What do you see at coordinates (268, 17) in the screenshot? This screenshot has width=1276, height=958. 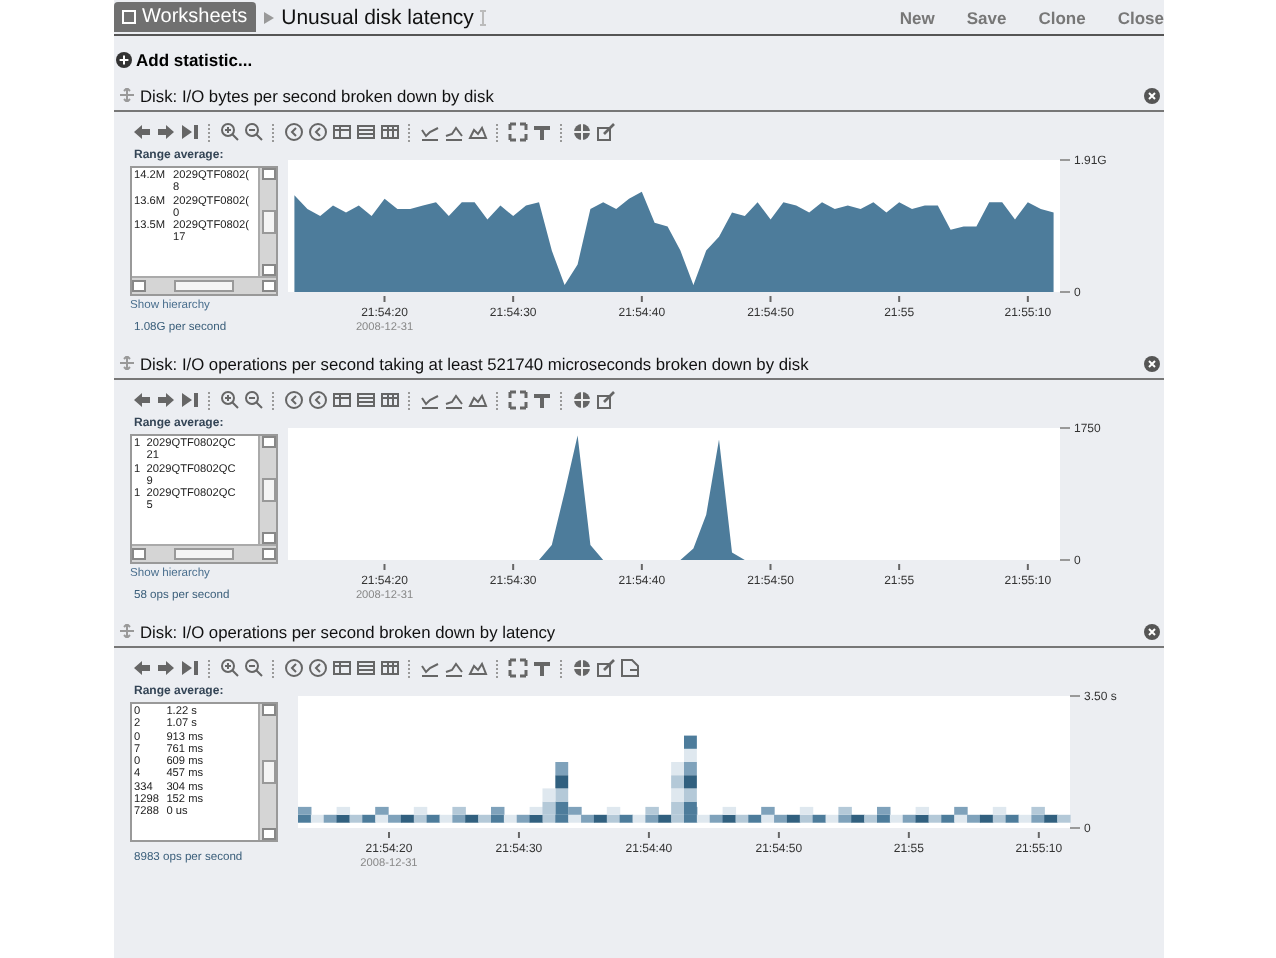 I see `breadcrumb-arrow-icon` at bounding box center [268, 17].